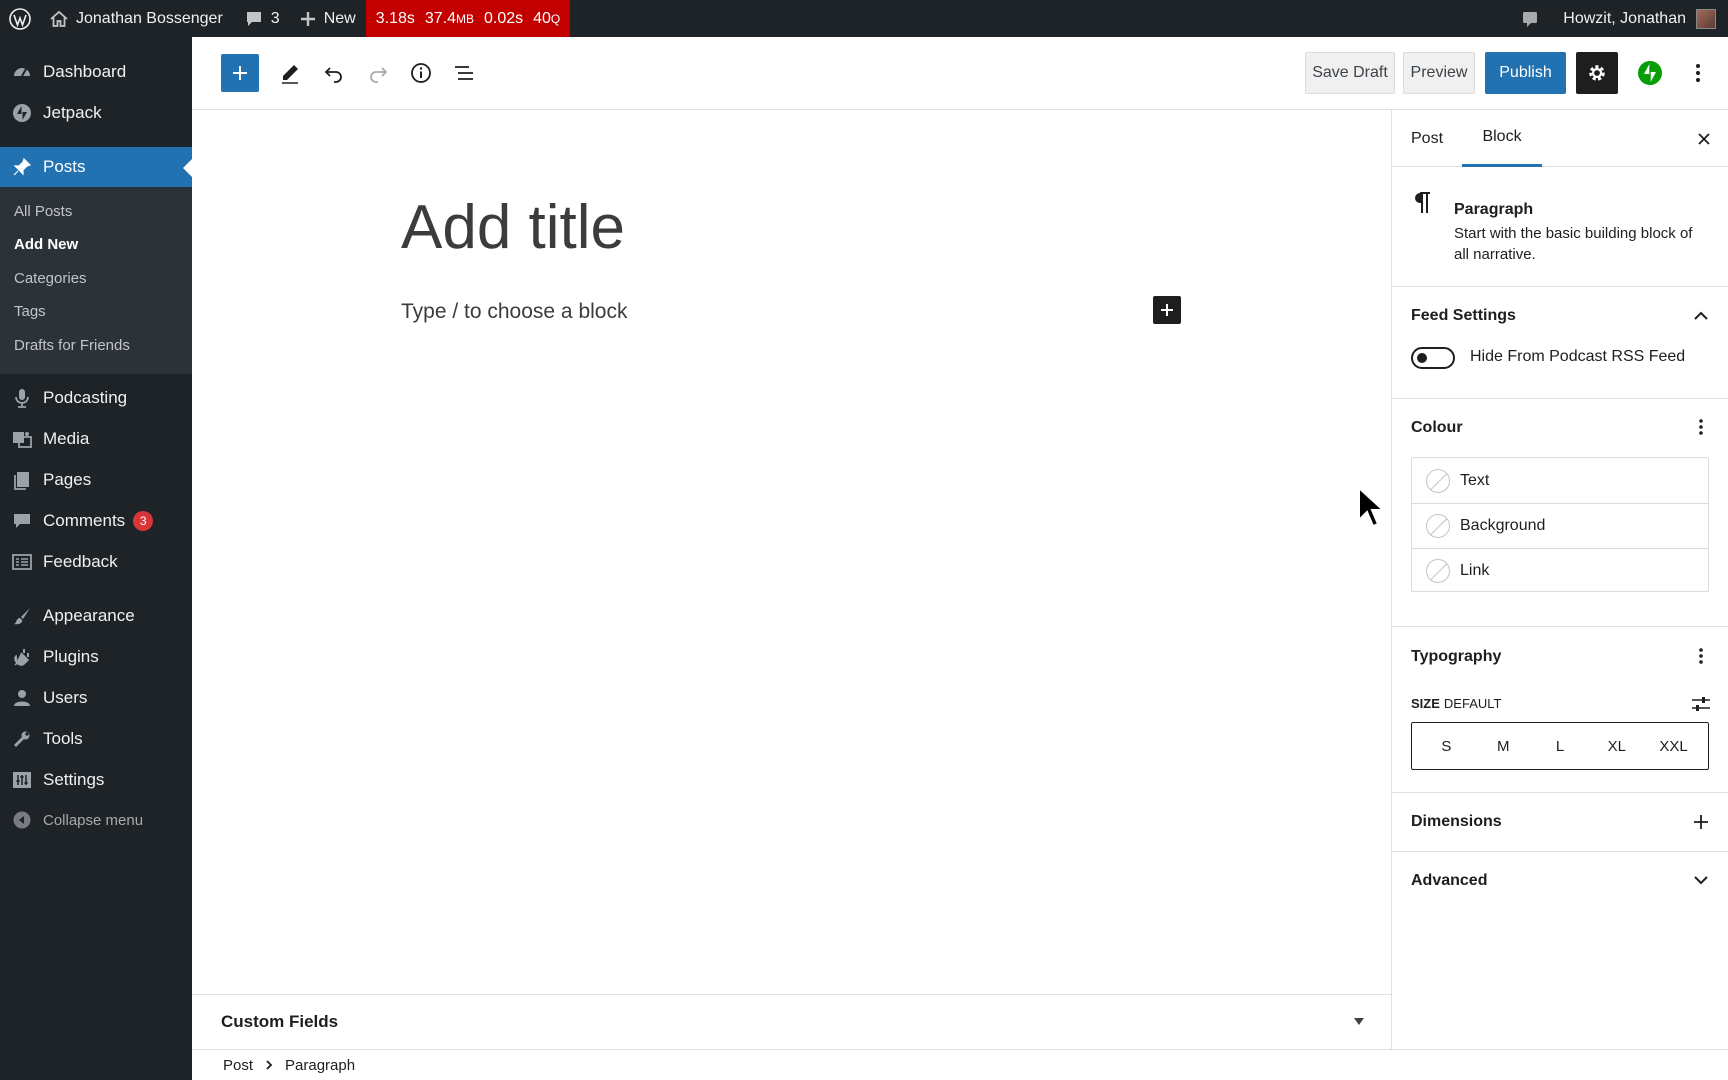 Image resolution: width=1728 pixels, height=1080 pixels. What do you see at coordinates (238, 1065) in the screenshot?
I see `breadcrumb-post: Post` at bounding box center [238, 1065].